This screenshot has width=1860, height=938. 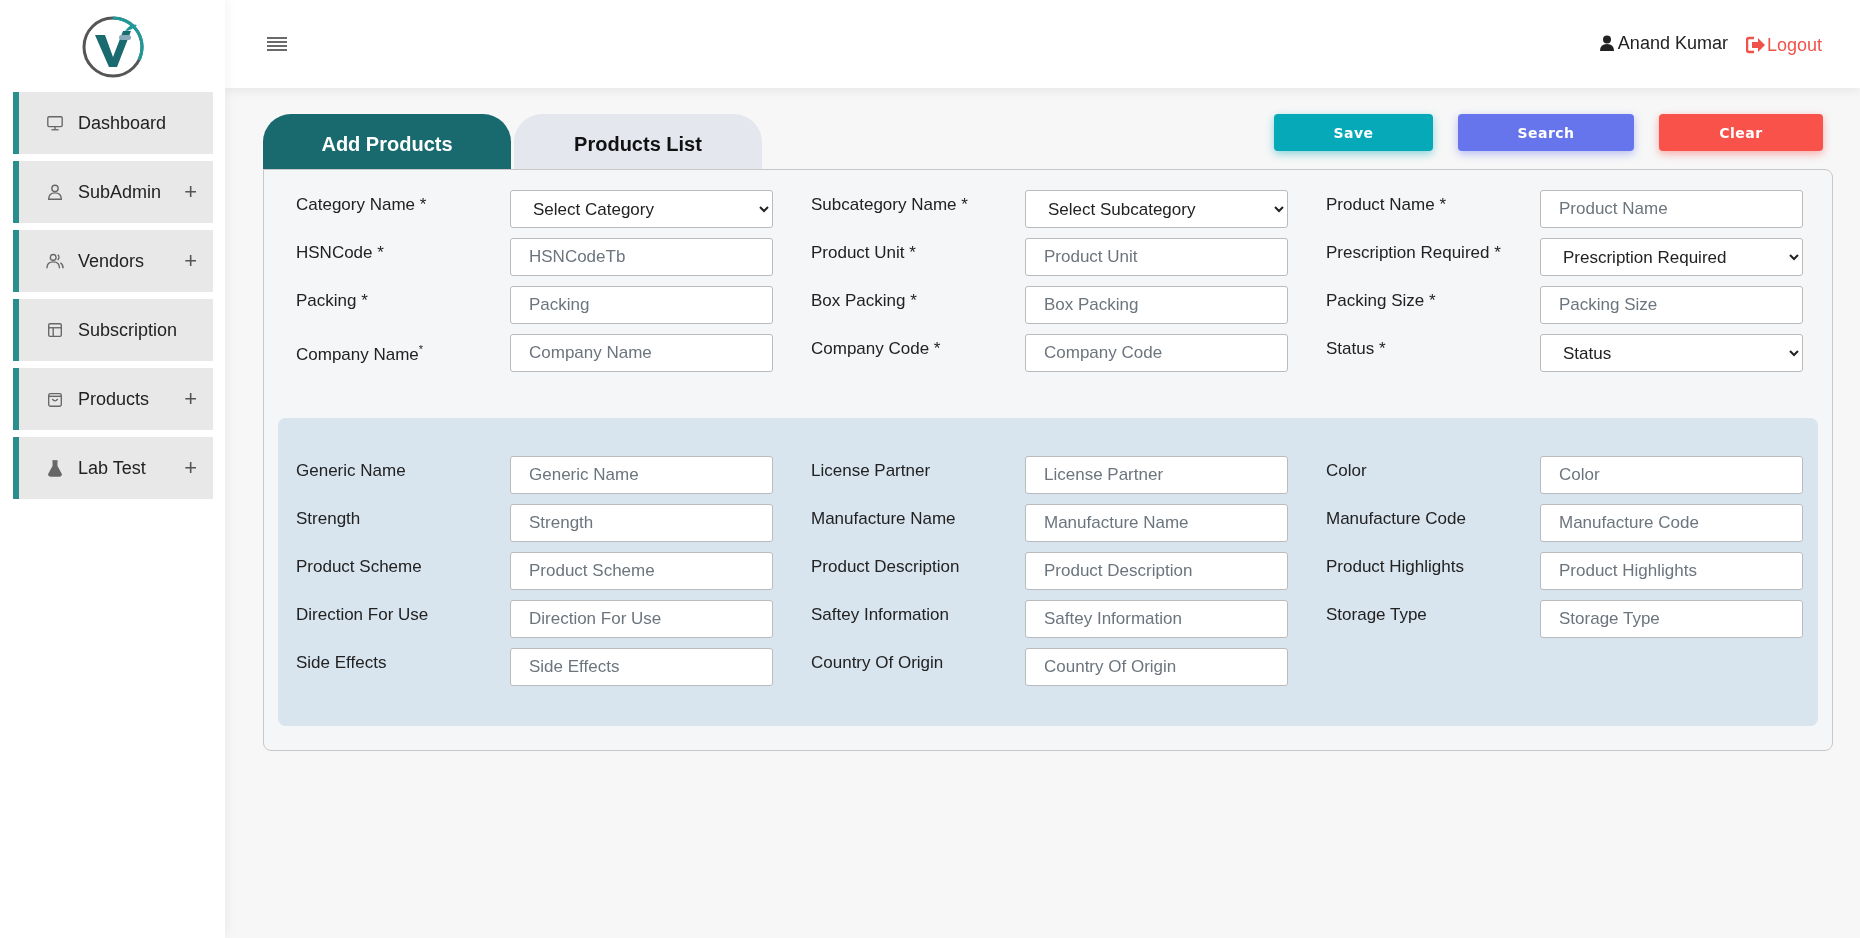 I want to click on sidebar-item: SubAdmin +, so click(x=113, y=192).